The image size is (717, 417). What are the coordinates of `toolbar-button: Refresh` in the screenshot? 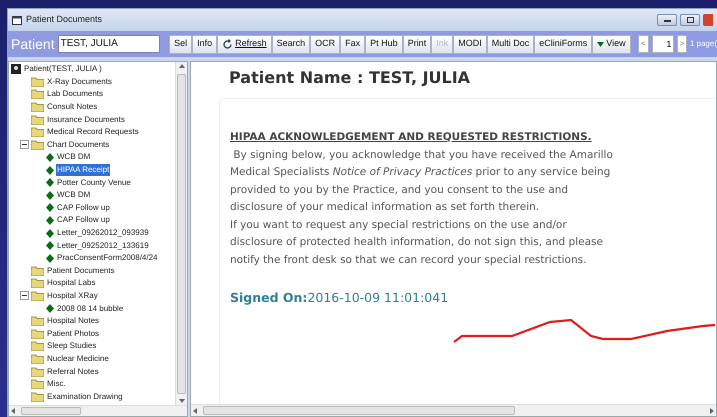 It's located at (244, 44).